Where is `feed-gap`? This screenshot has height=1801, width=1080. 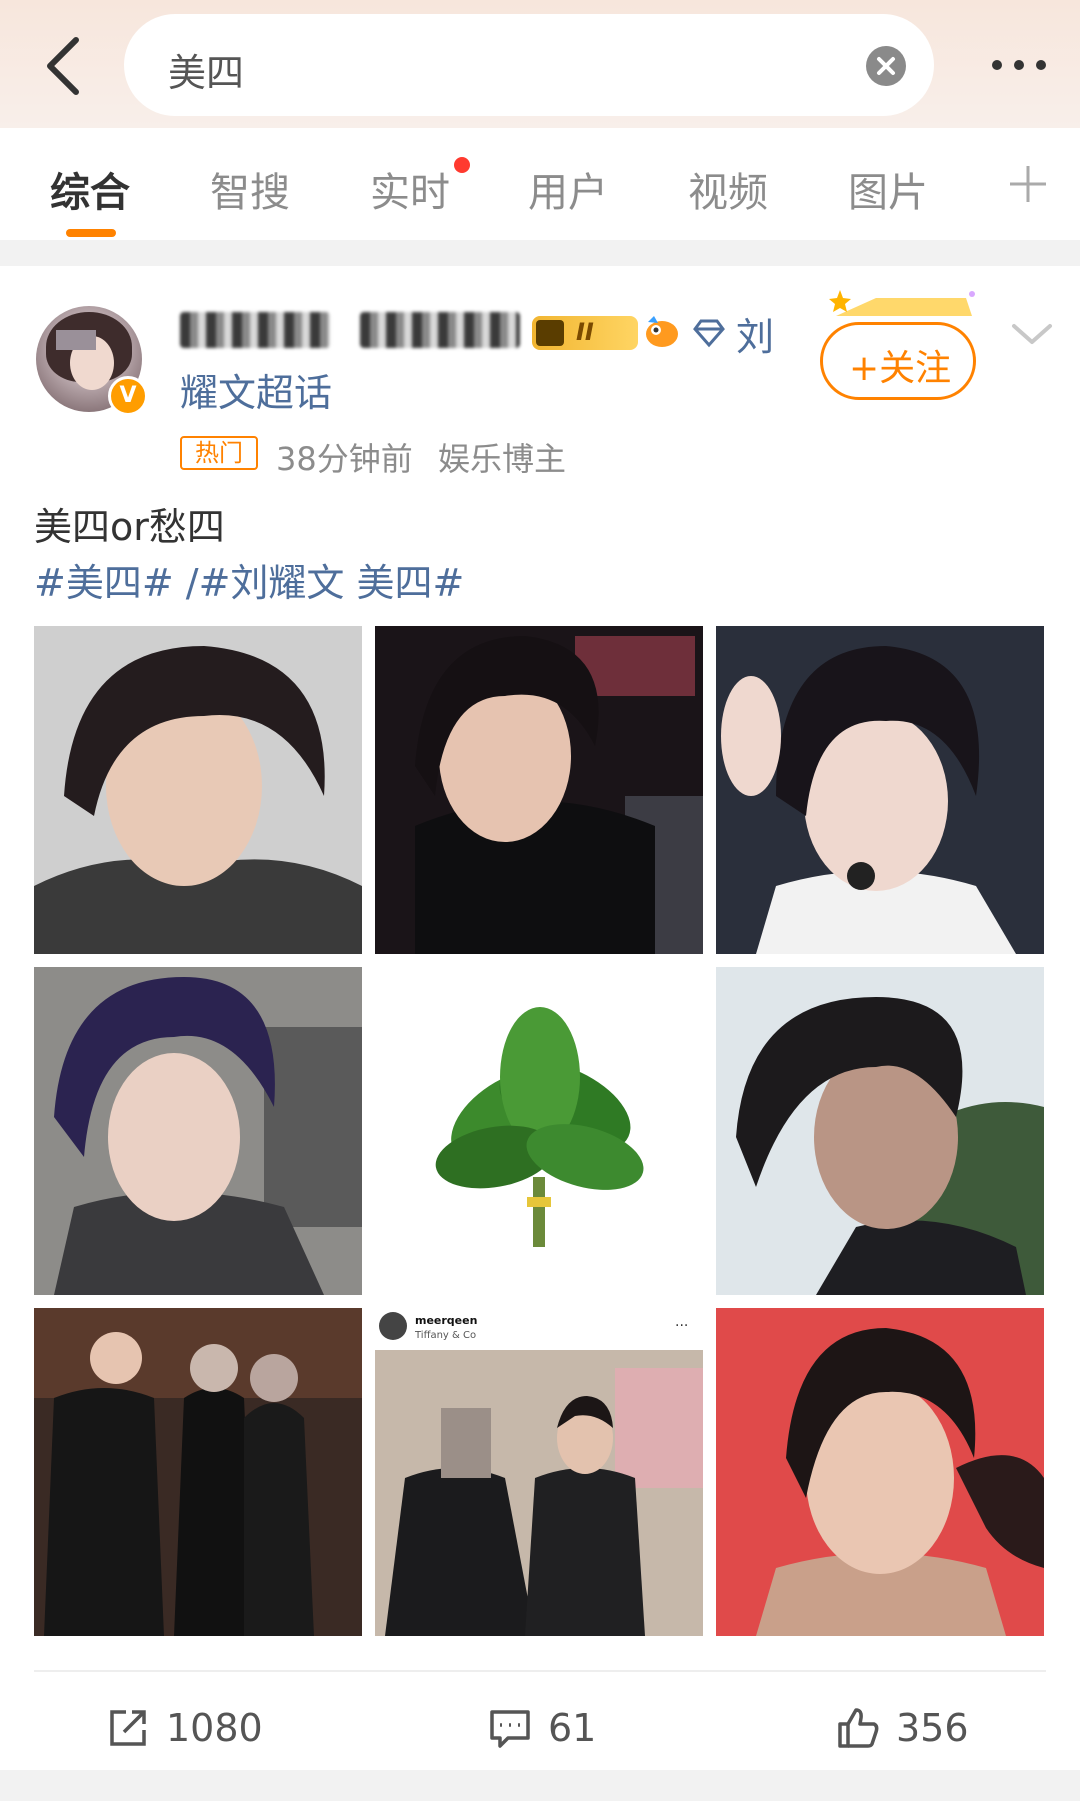
feed-gap is located at coordinates (540, 1785).